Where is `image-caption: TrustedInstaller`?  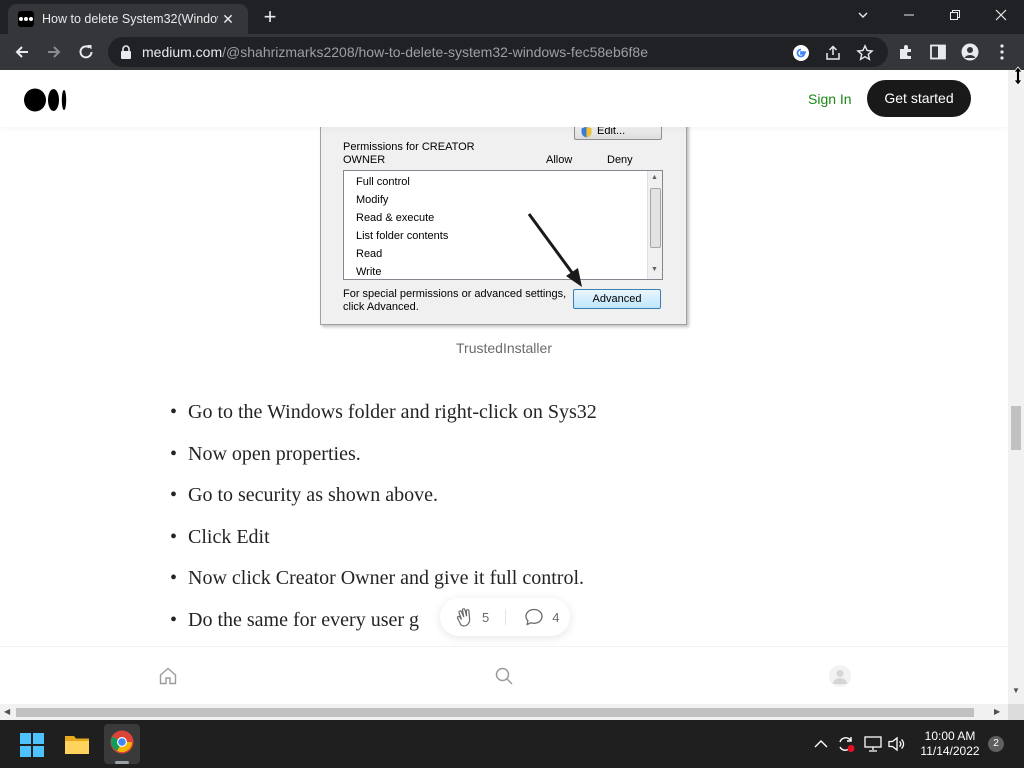
image-caption: TrustedInstaller is located at coordinates (504, 348).